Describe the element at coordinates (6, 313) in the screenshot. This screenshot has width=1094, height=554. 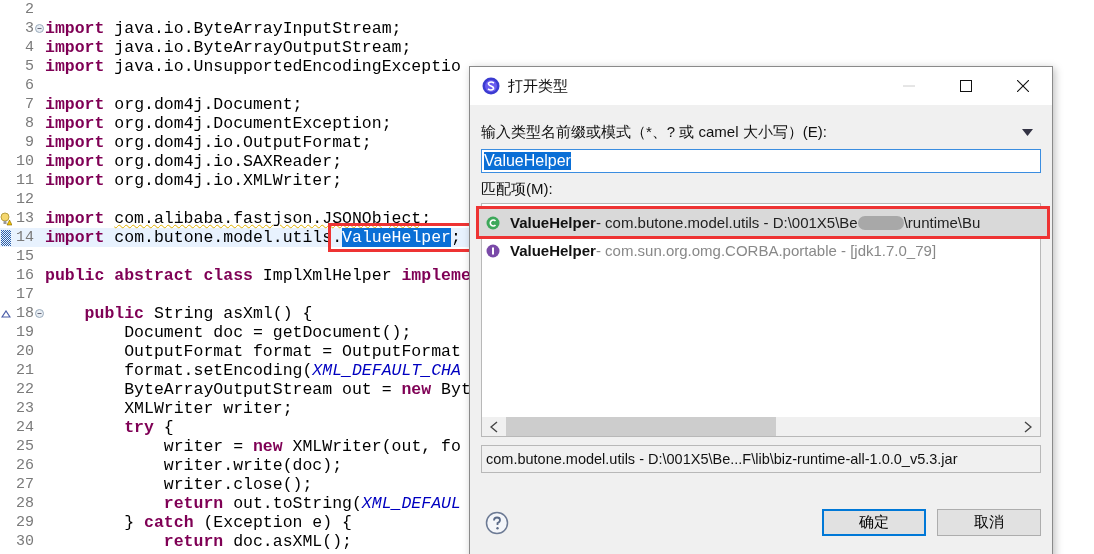
I see `override-triangle-icon` at that location.